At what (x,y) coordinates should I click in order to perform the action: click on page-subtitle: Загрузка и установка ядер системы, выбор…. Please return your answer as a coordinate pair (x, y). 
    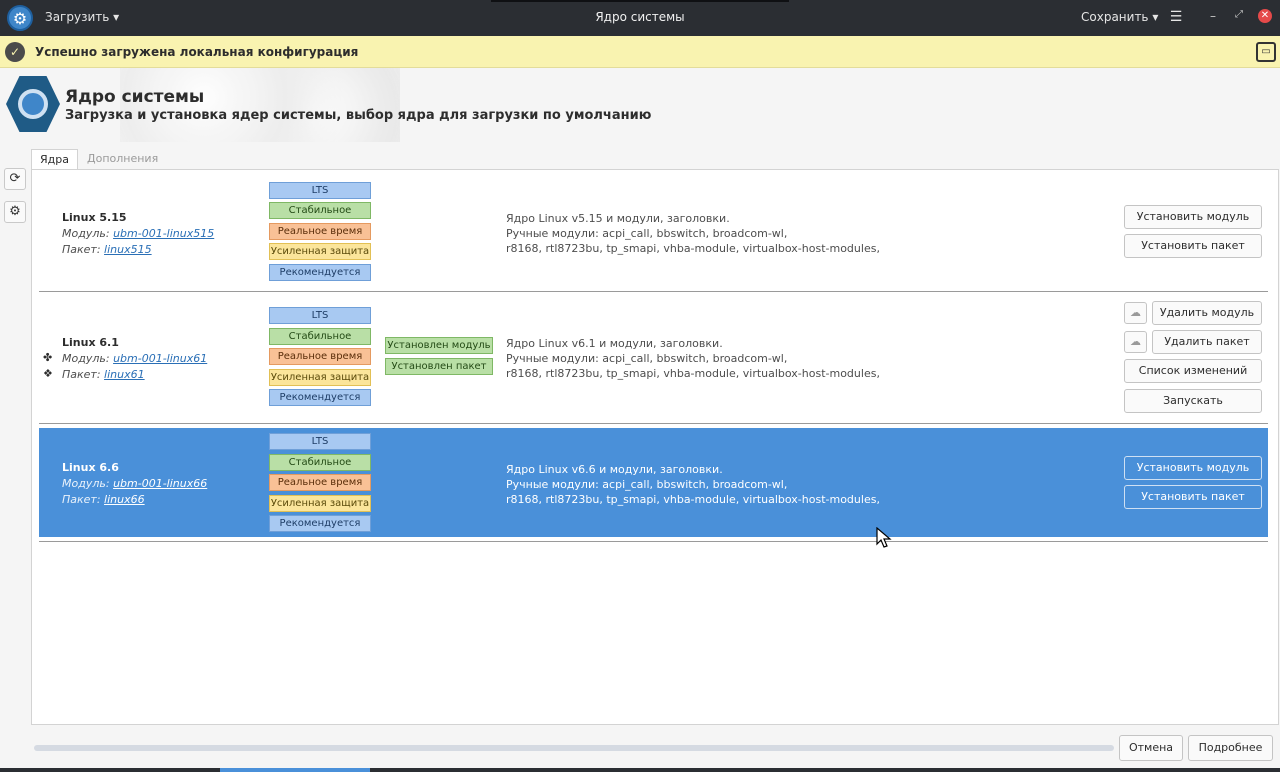
    Looking at the image, I should click on (358, 115).